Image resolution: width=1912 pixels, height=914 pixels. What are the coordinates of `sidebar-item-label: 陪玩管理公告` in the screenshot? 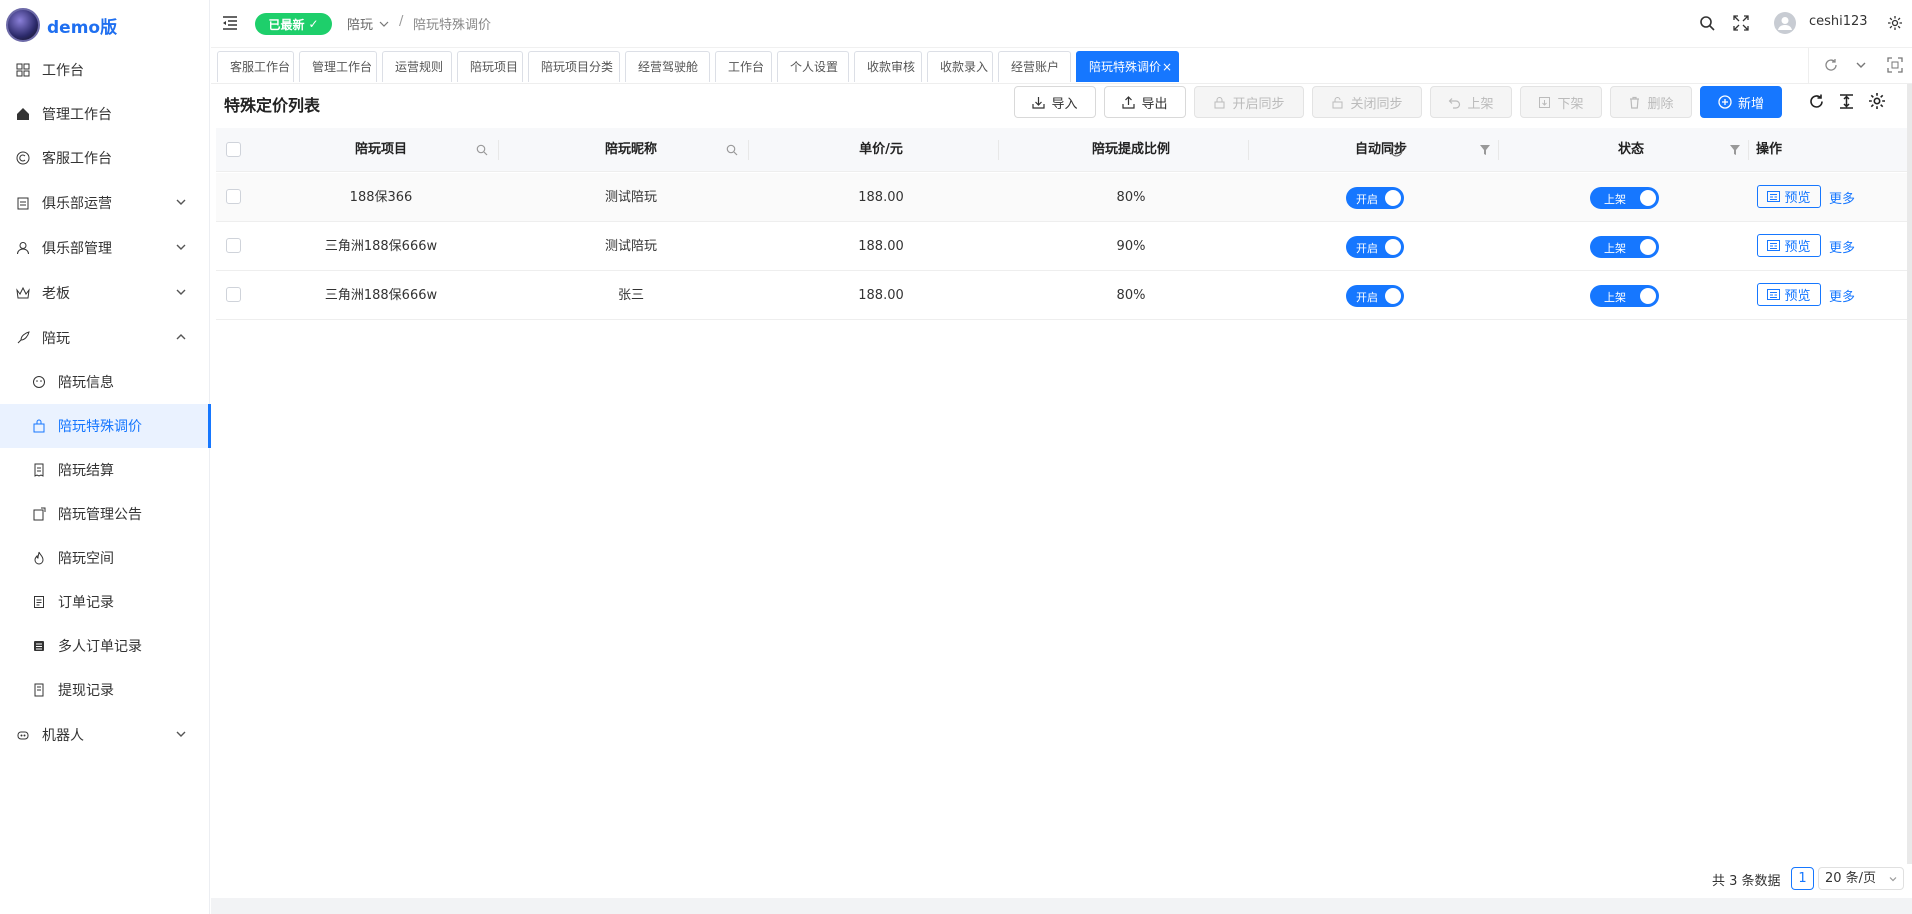 It's located at (100, 515).